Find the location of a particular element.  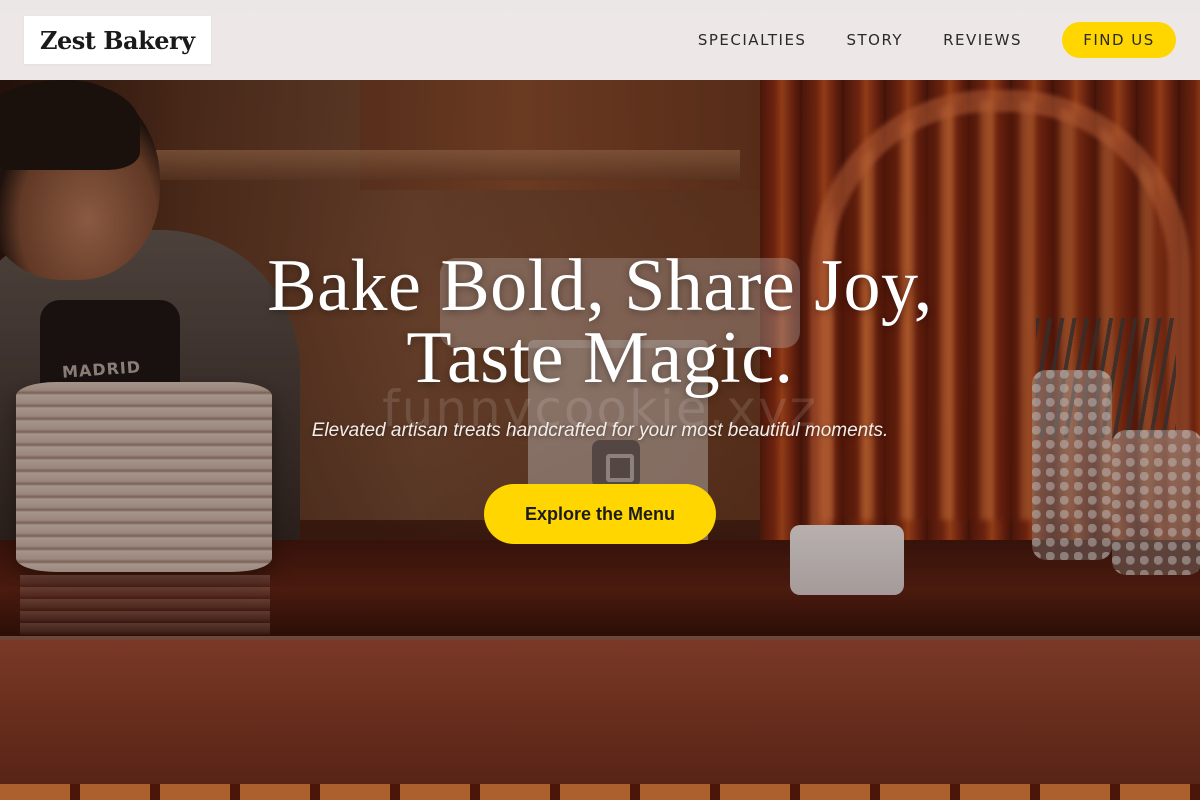

nav-link-specialties: SPECIALTIES is located at coordinates (752, 40).